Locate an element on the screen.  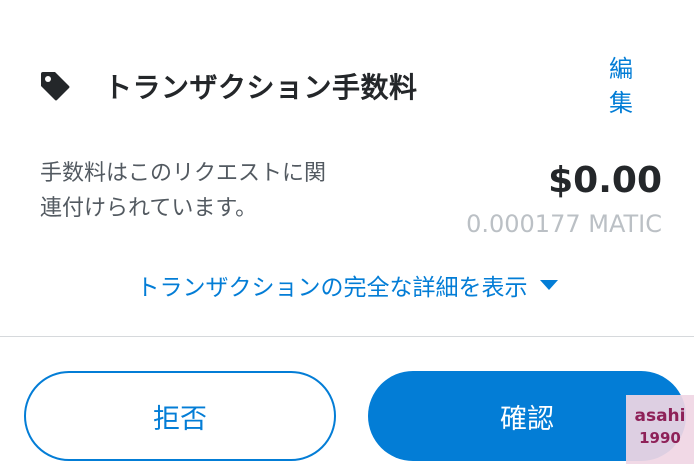
watermark-line1: asahi is located at coordinates (660, 416).